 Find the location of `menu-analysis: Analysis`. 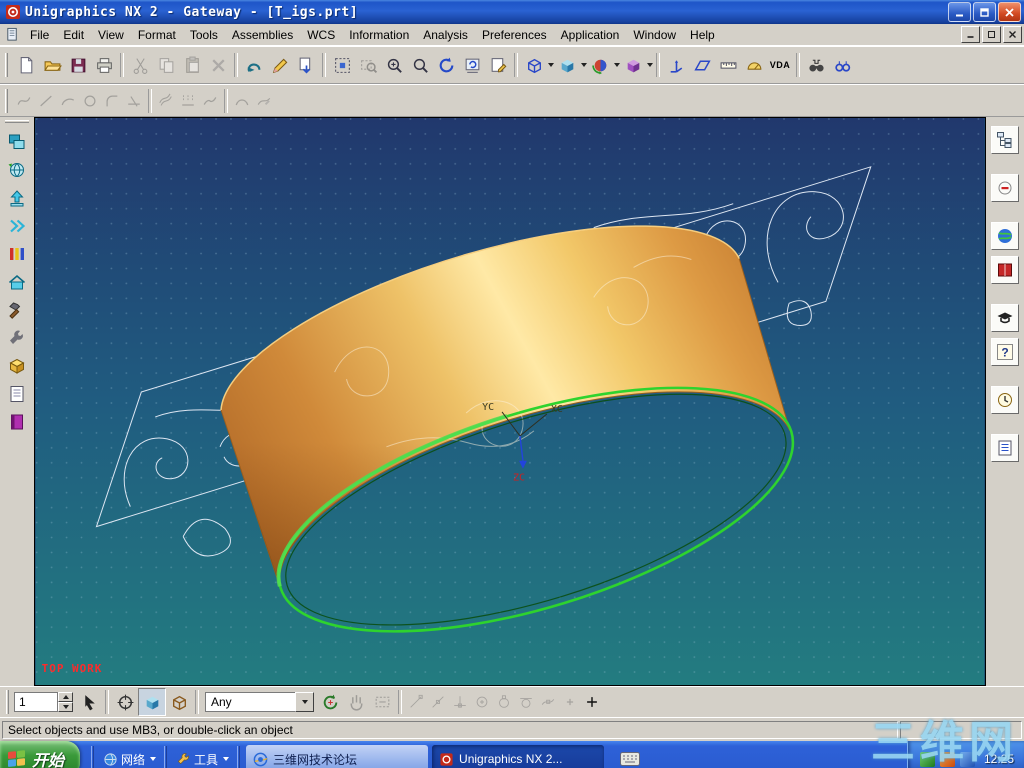

menu-analysis: Analysis is located at coordinates (445, 35).